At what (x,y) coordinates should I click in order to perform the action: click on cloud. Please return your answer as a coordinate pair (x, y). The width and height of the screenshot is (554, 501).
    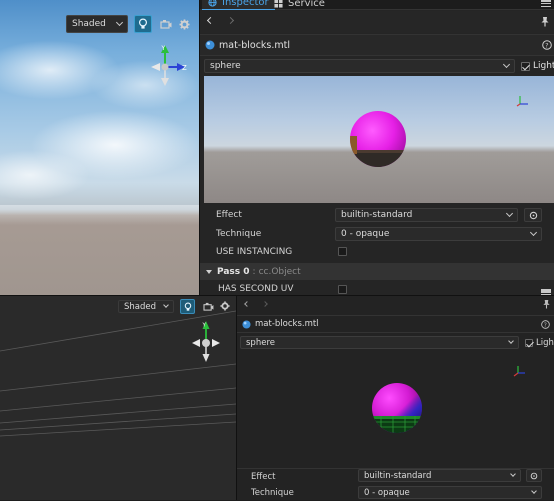
    Looking at the image, I should click on (45, 175).